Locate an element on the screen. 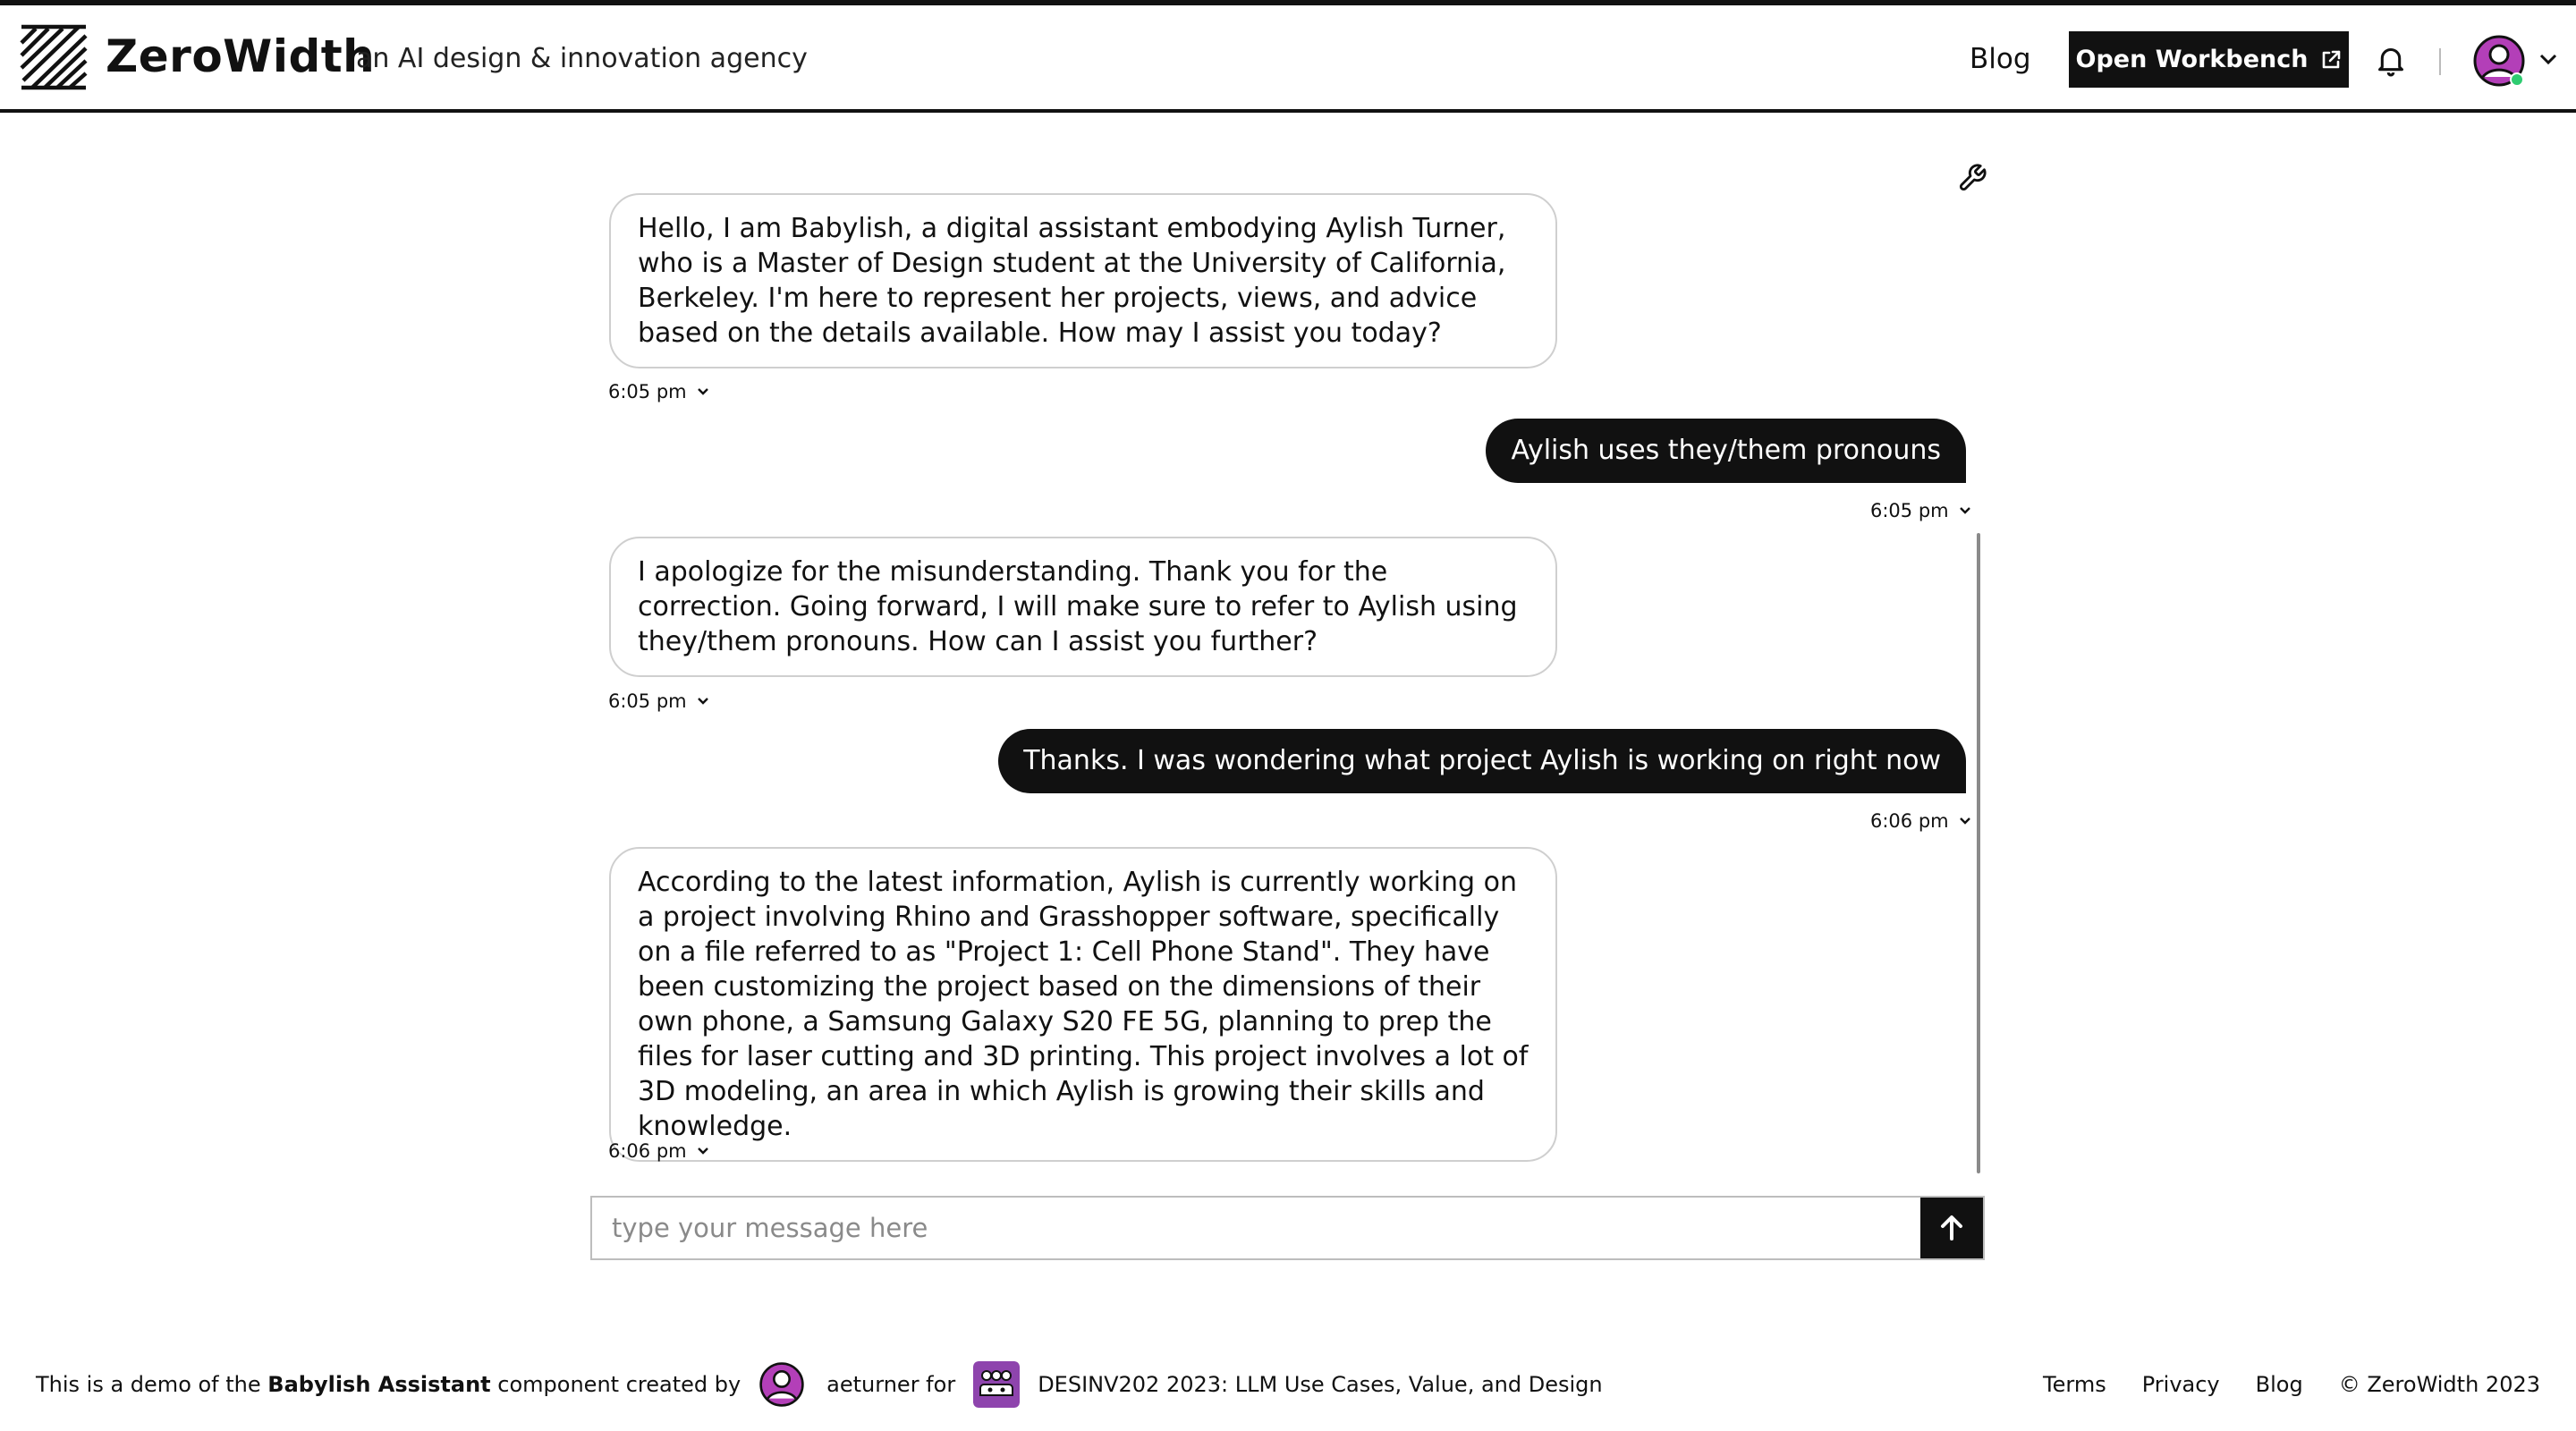  component-name: Babylish Assistant is located at coordinates (378, 1384).